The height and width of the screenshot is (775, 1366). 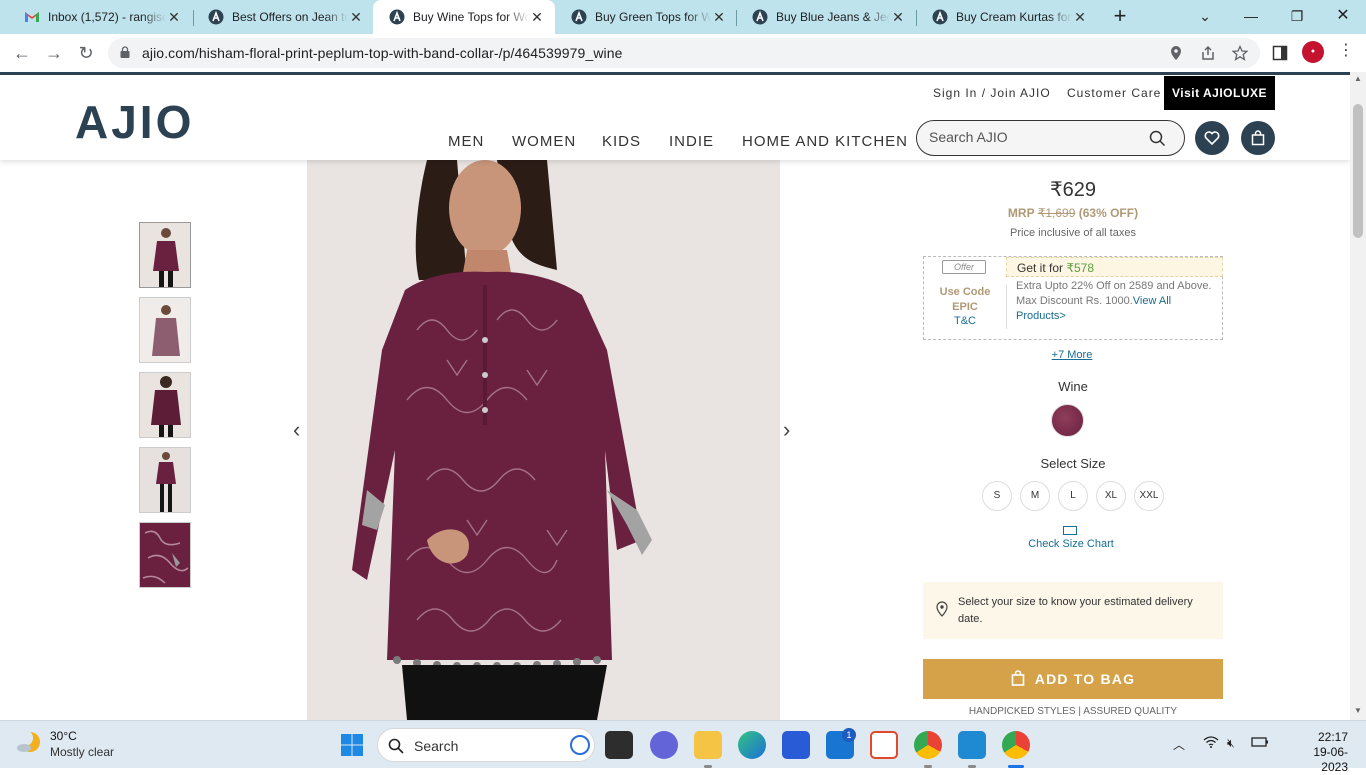 I want to click on chrome-profile-icon, so click(x=1016, y=745).